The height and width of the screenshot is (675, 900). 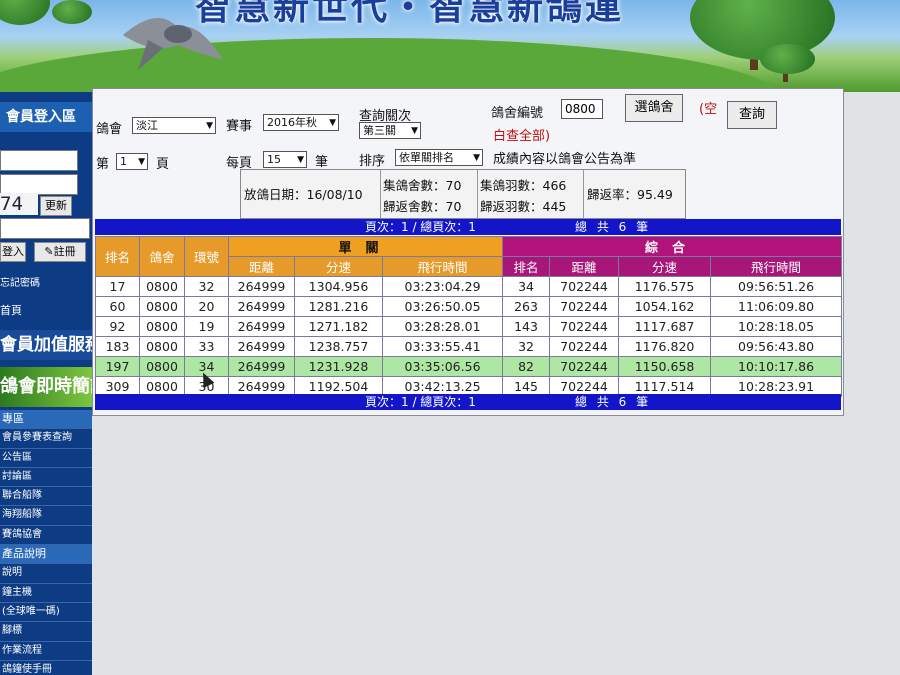 What do you see at coordinates (46, 668) in the screenshot?
I see `menu-item: 鴿鐘使手冊` at bounding box center [46, 668].